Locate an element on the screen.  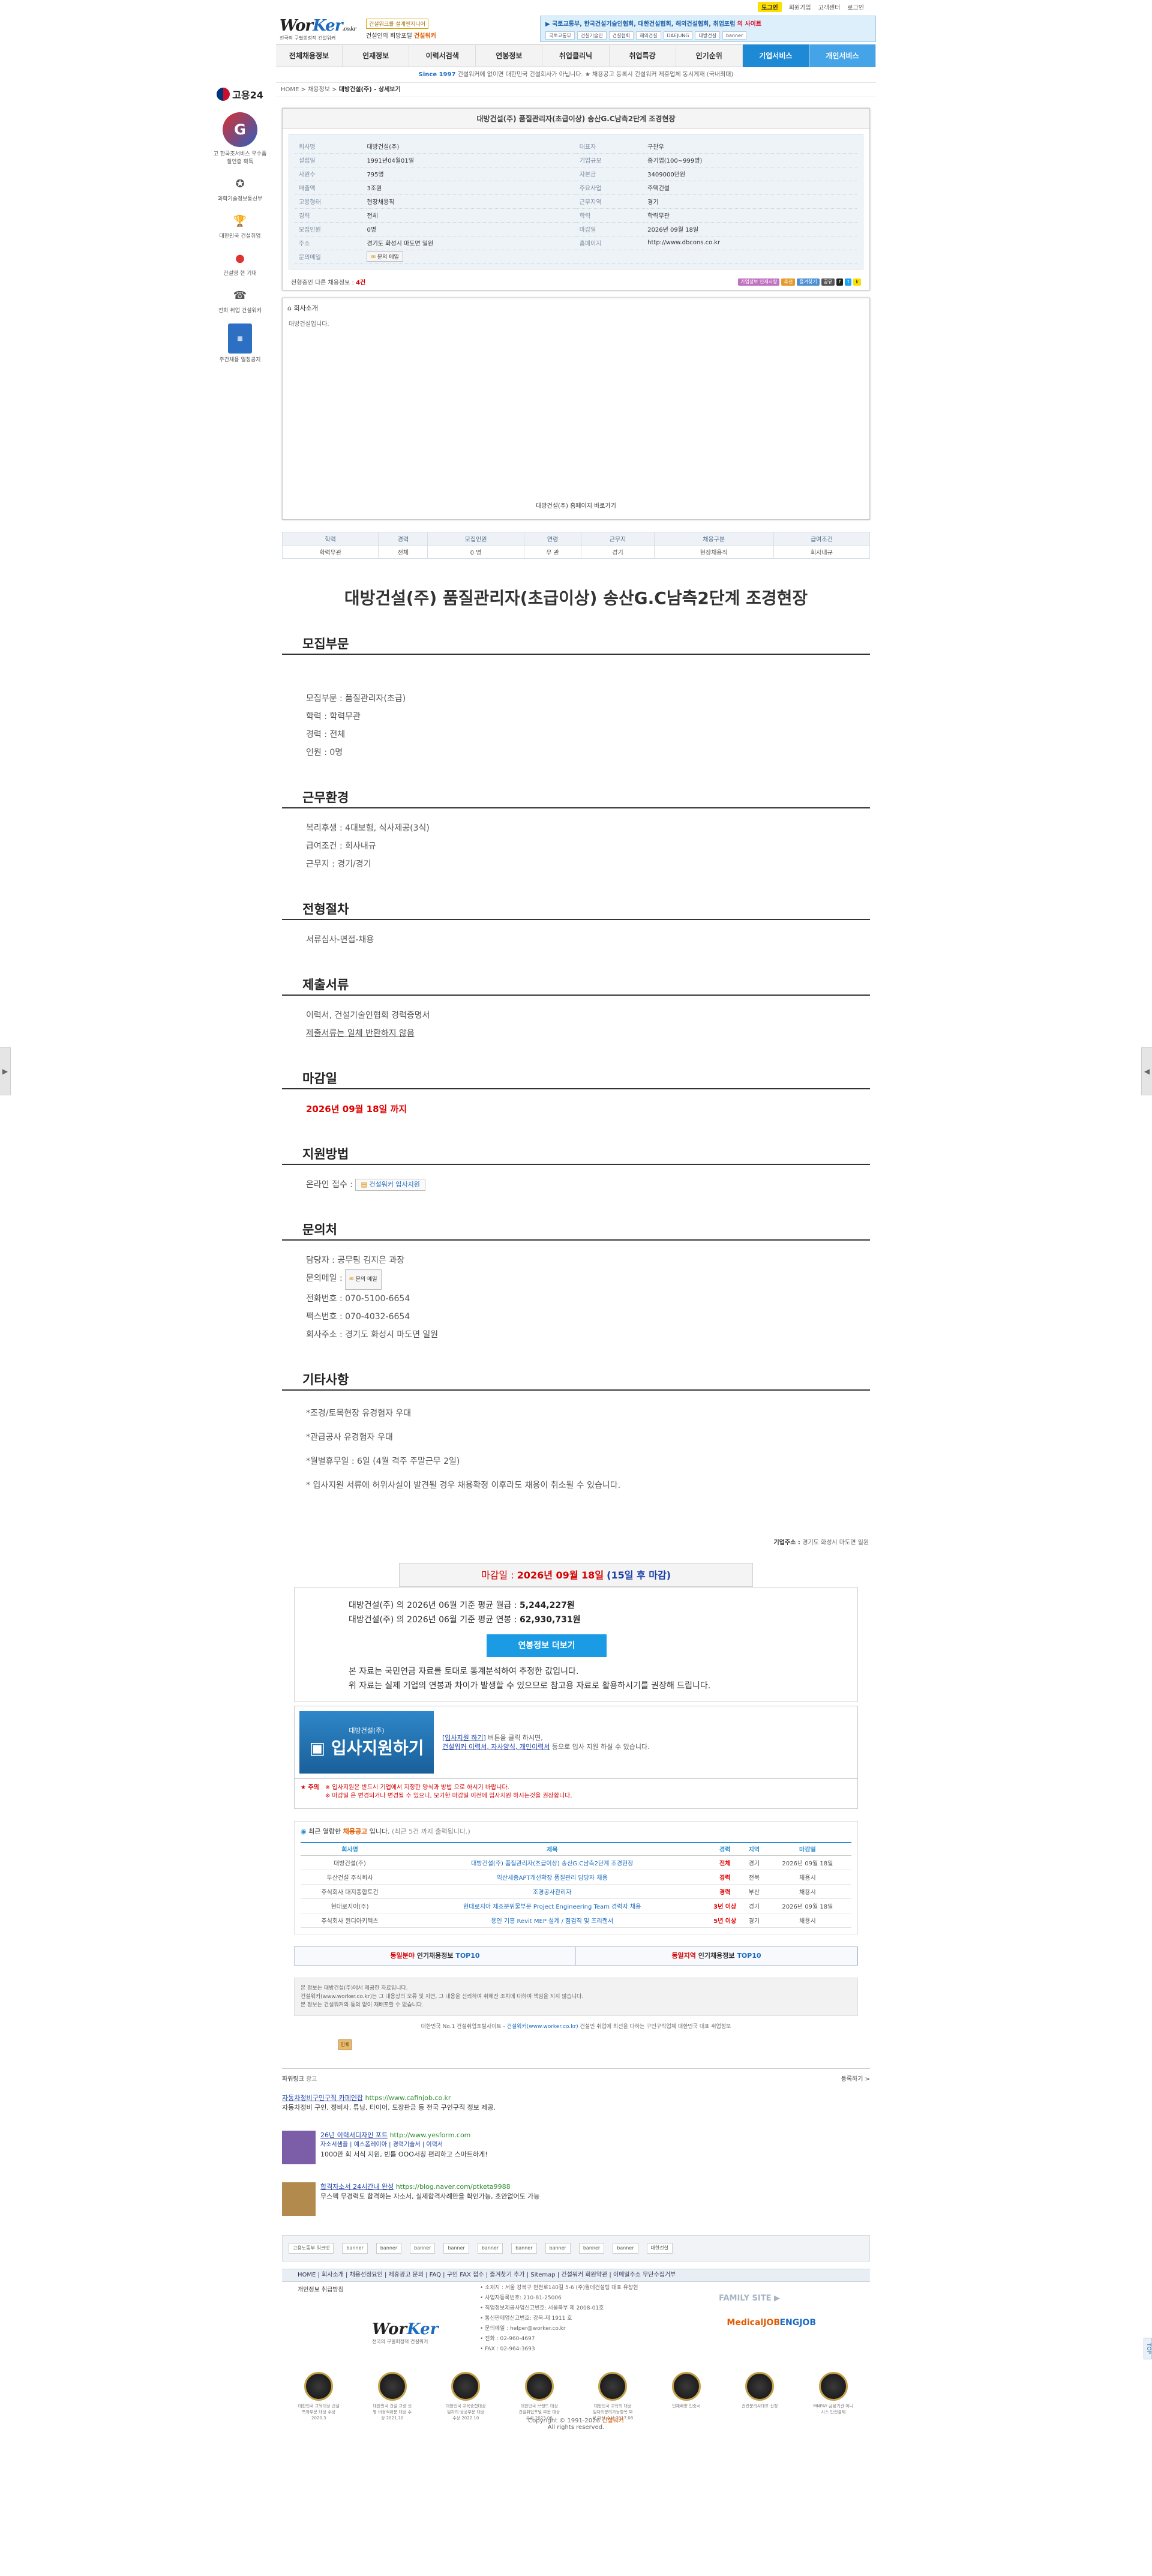
award-badge: MNPAY 금융기관 이니시스 안전결제 is located at coordinates (833, 2396).